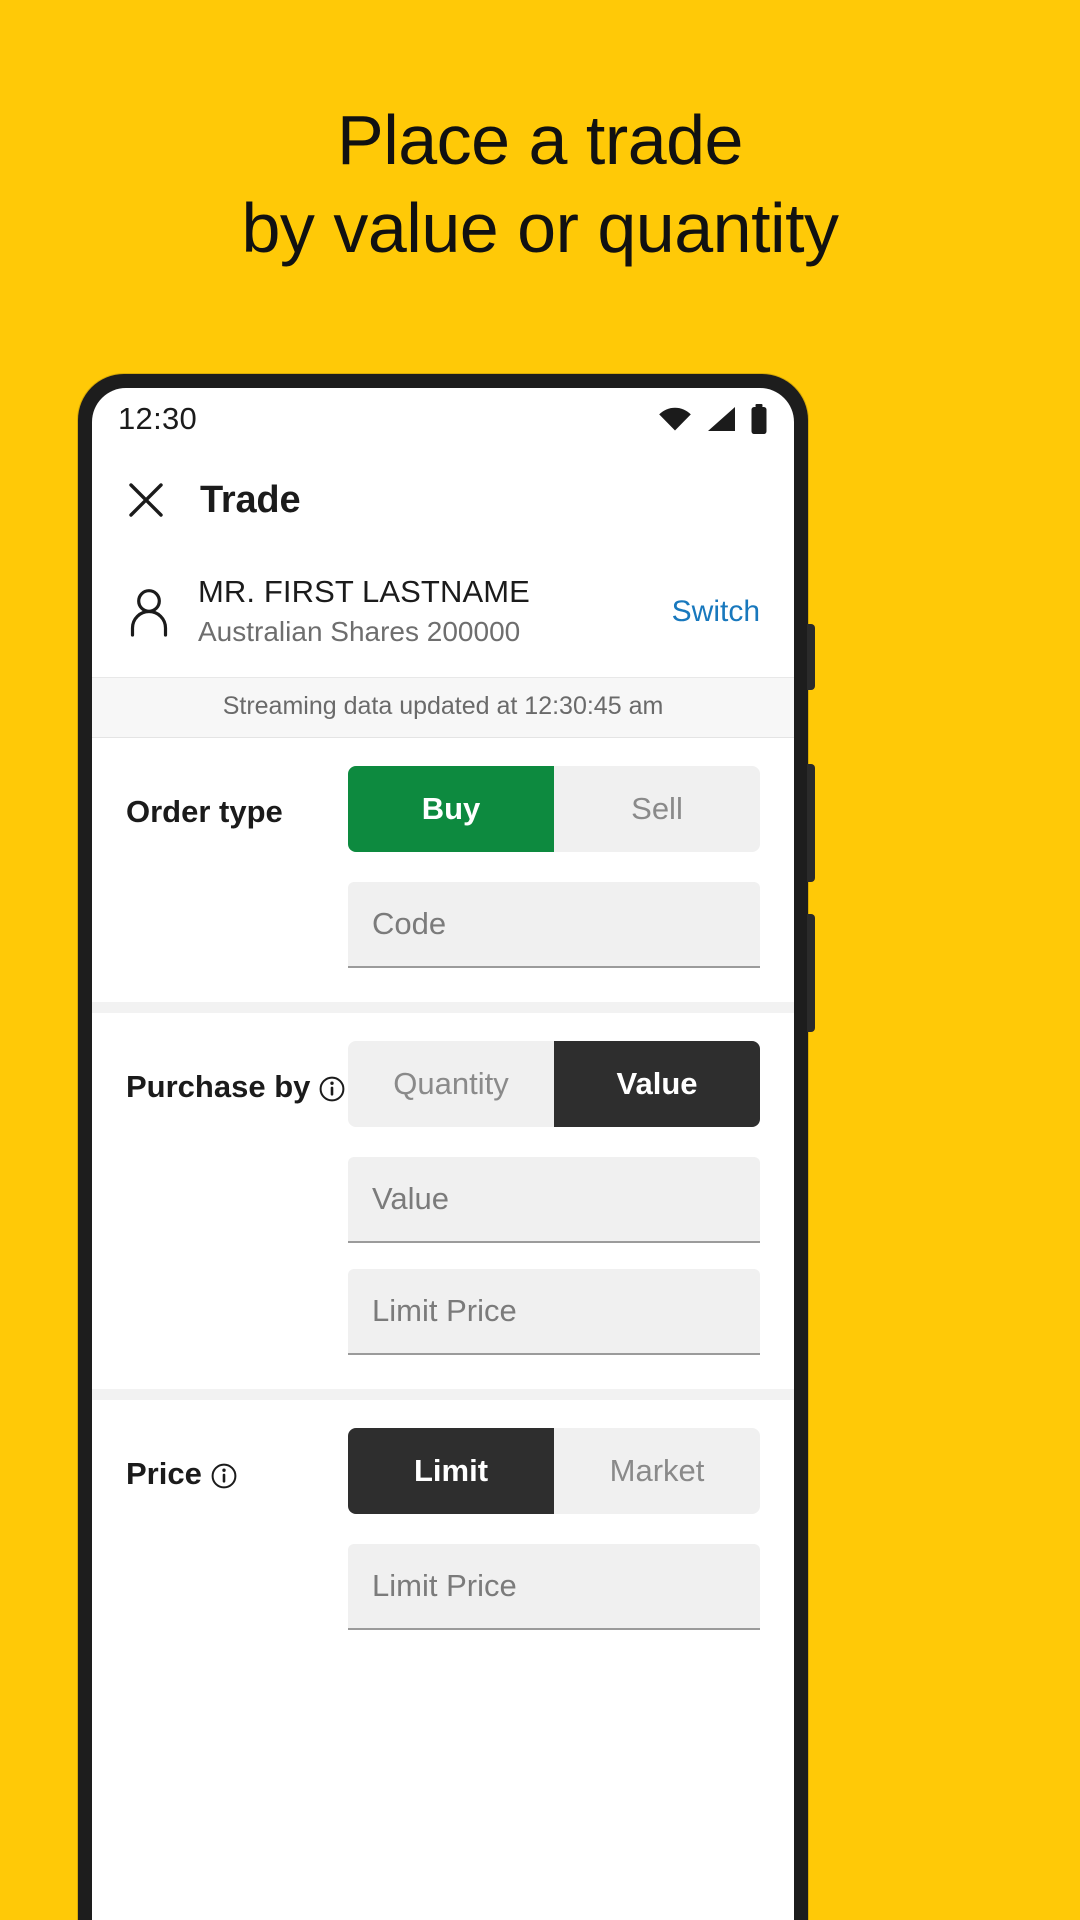 Image resolution: width=1080 pixels, height=1920 pixels. What do you see at coordinates (443, 708) in the screenshot?
I see `streaming-status-banner: Streaming data updated at 12:30:45 am` at bounding box center [443, 708].